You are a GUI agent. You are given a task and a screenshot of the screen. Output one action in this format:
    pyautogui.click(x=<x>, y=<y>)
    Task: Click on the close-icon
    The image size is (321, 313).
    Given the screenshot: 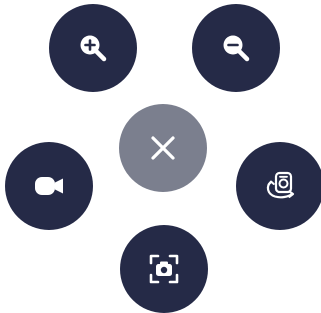 What is the action you would take?
    pyautogui.click(x=163, y=148)
    